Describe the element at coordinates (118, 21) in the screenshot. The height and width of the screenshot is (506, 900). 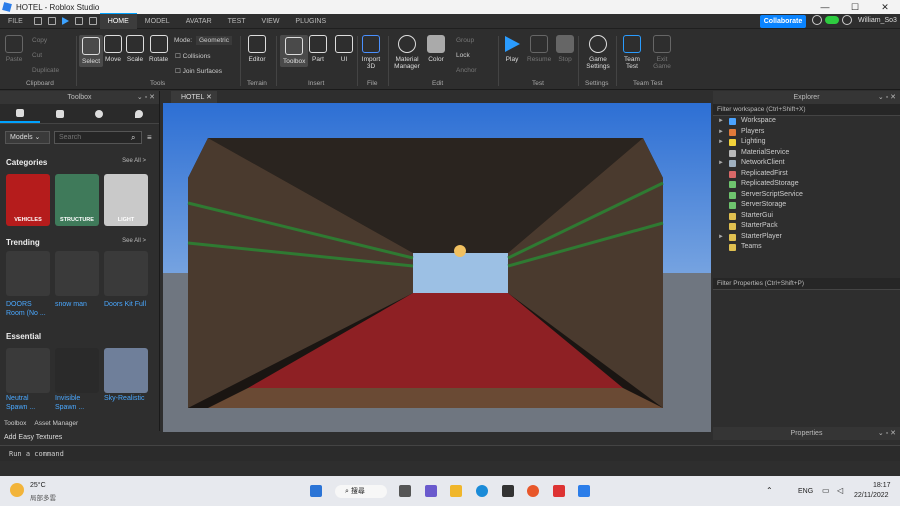
I see `tab-home: HOME` at that location.